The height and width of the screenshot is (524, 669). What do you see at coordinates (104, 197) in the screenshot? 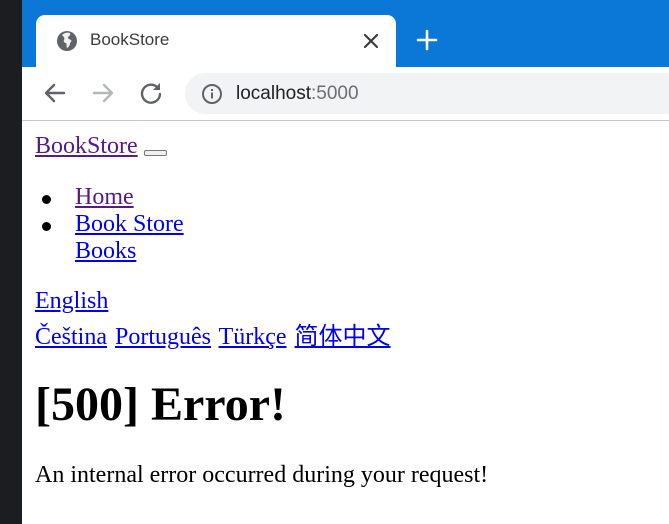
I see `home-link: Home` at bounding box center [104, 197].